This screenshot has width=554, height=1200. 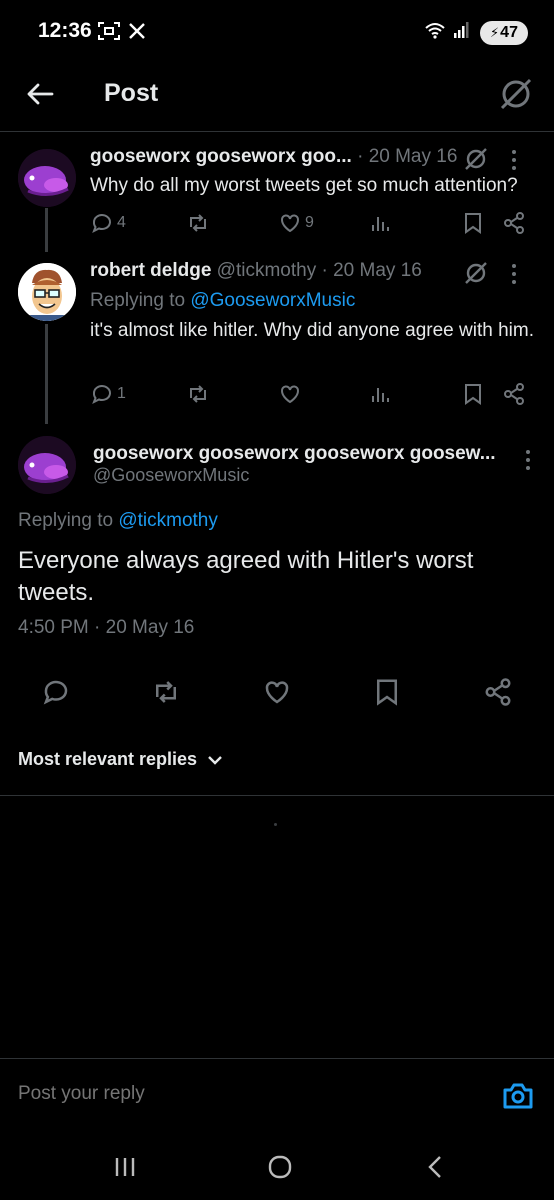 I want to click on replies-sort-label: Most relevant replies, so click(x=108, y=759).